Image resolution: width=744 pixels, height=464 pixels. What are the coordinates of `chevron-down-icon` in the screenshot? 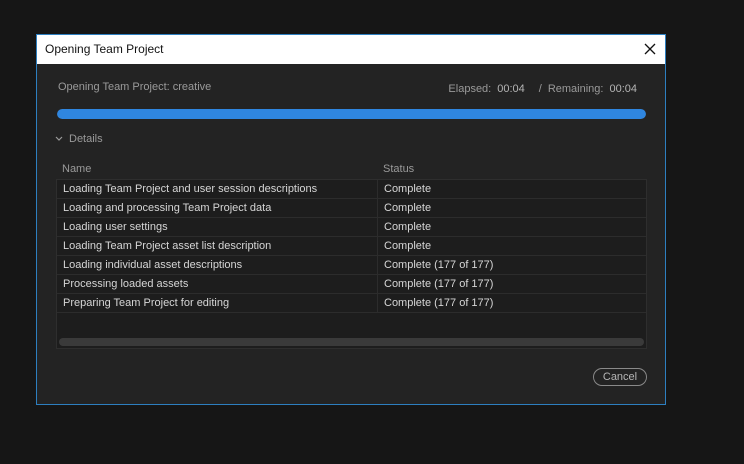 It's located at (59, 138).